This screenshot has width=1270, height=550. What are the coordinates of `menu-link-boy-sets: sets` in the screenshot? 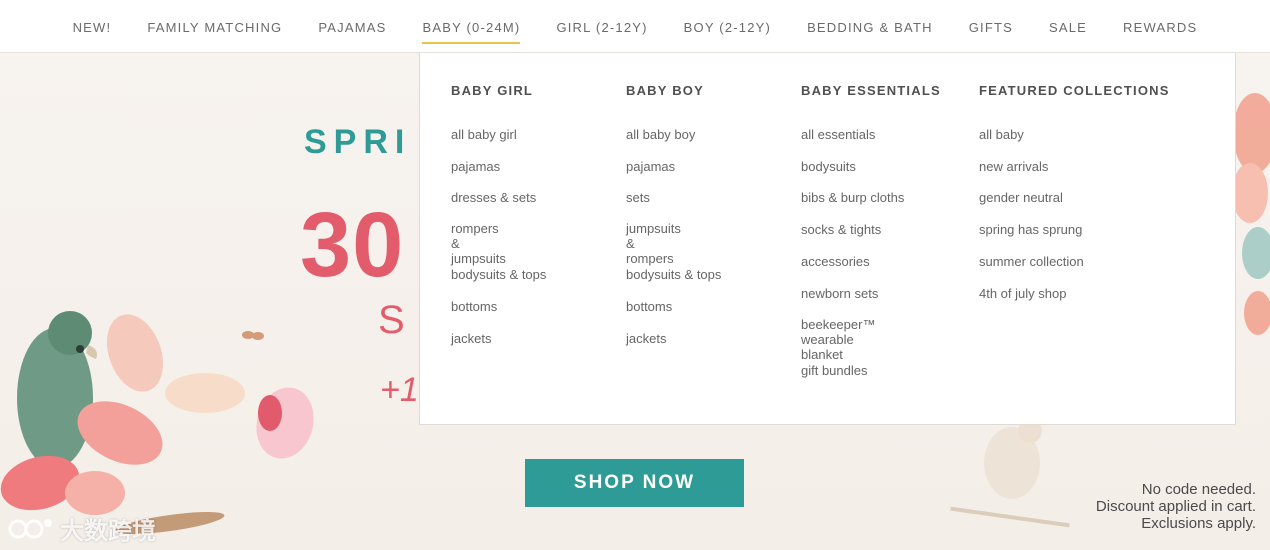 It's located at (638, 197).